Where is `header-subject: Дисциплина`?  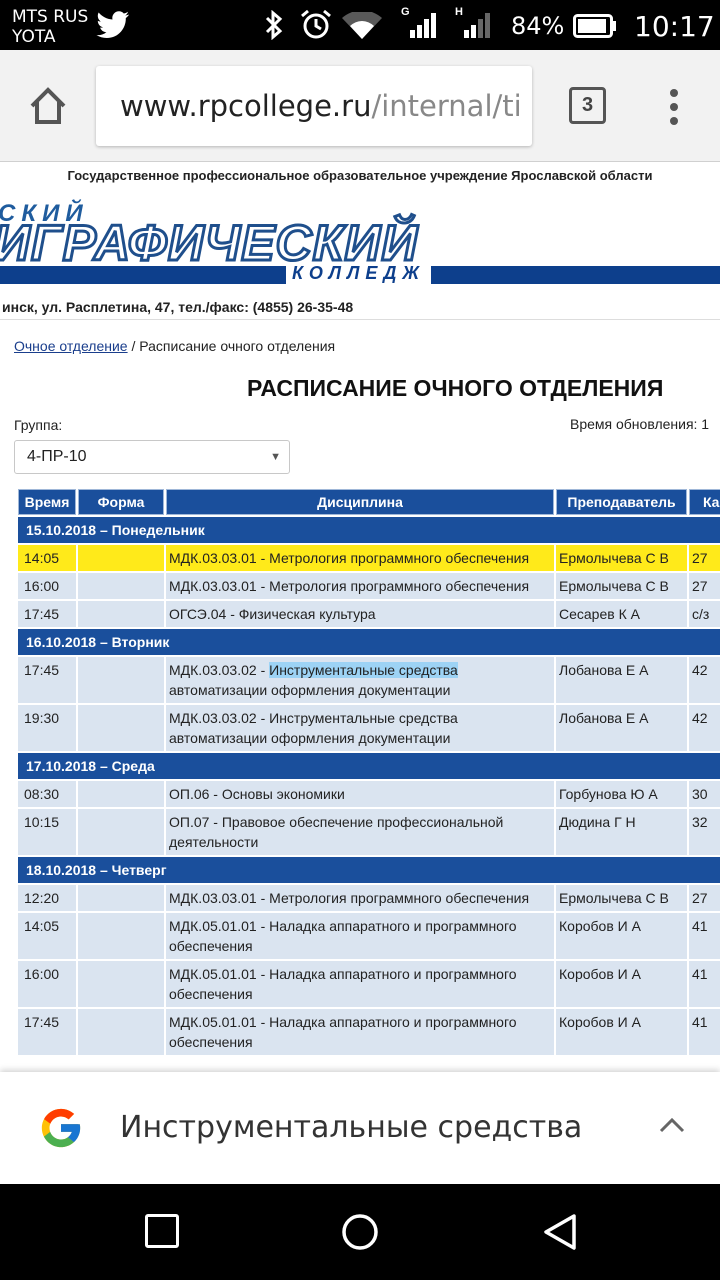 header-subject: Дисциплина is located at coordinates (360, 502).